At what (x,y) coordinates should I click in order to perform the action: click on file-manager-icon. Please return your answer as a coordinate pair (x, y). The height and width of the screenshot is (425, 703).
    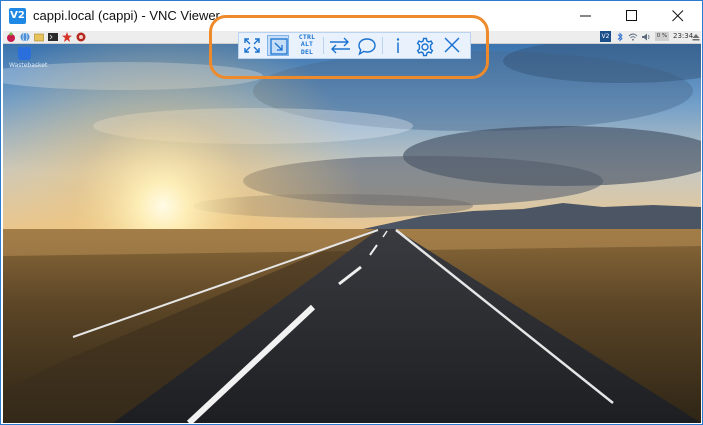
    Looking at the image, I should click on (39, 37).